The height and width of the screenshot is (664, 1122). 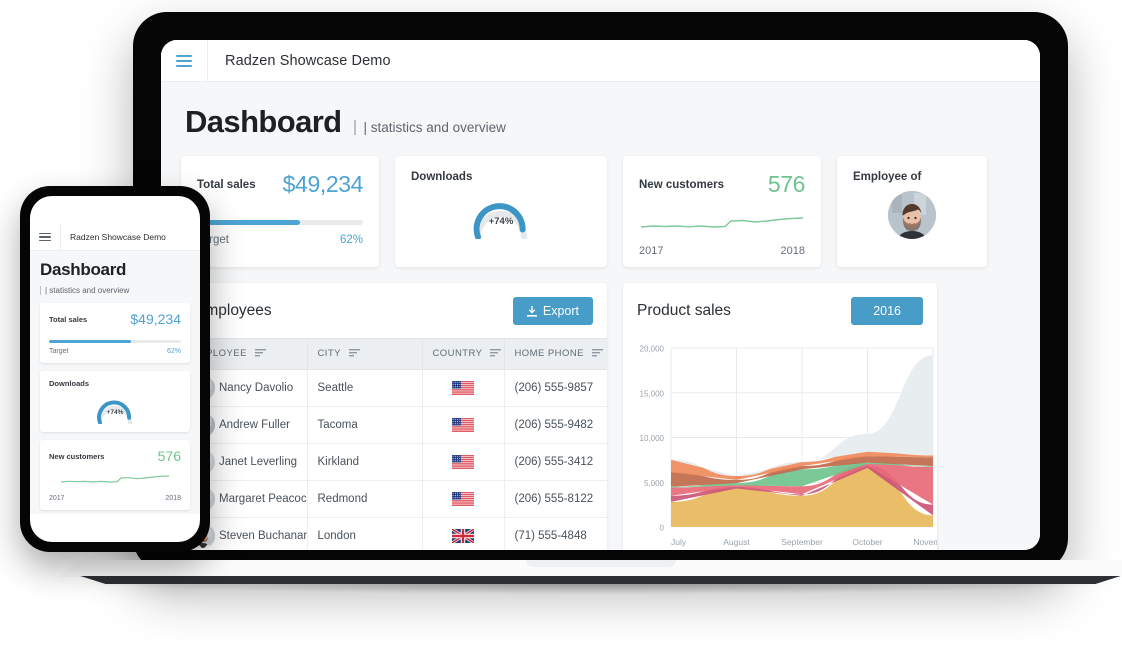 I want to click on card-downloads: Downloads +74%, so click(x=501, y=211).